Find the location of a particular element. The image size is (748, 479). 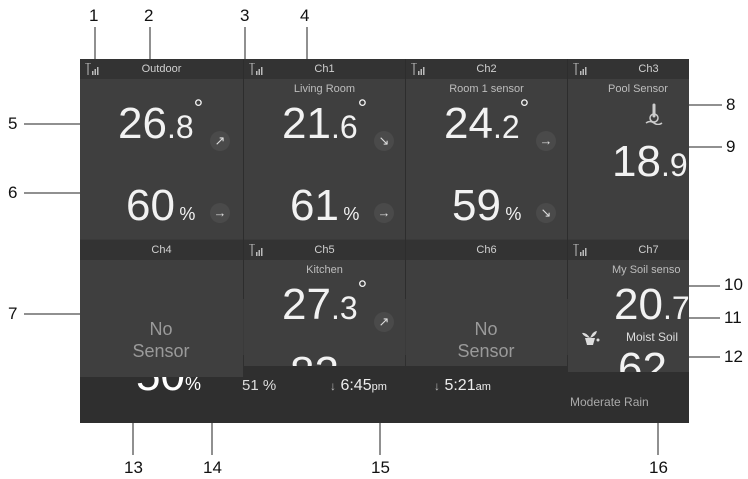

channel-name: Ch4 is located at coordinates (161, 250).